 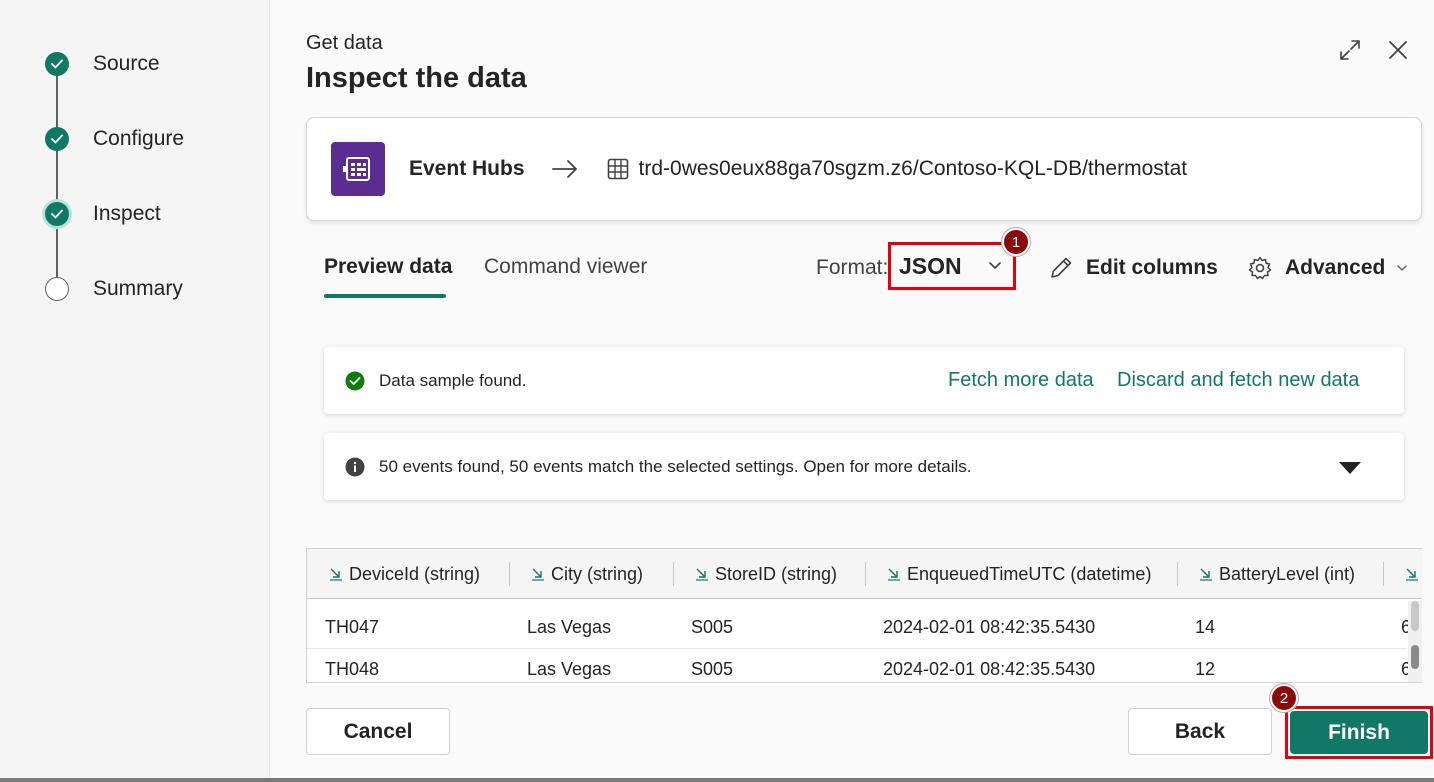 What do you see at coordinates (776, 573) in the screenshot?
I see `column-header-label: StoreID (string)` at bounding box center [776, 573].